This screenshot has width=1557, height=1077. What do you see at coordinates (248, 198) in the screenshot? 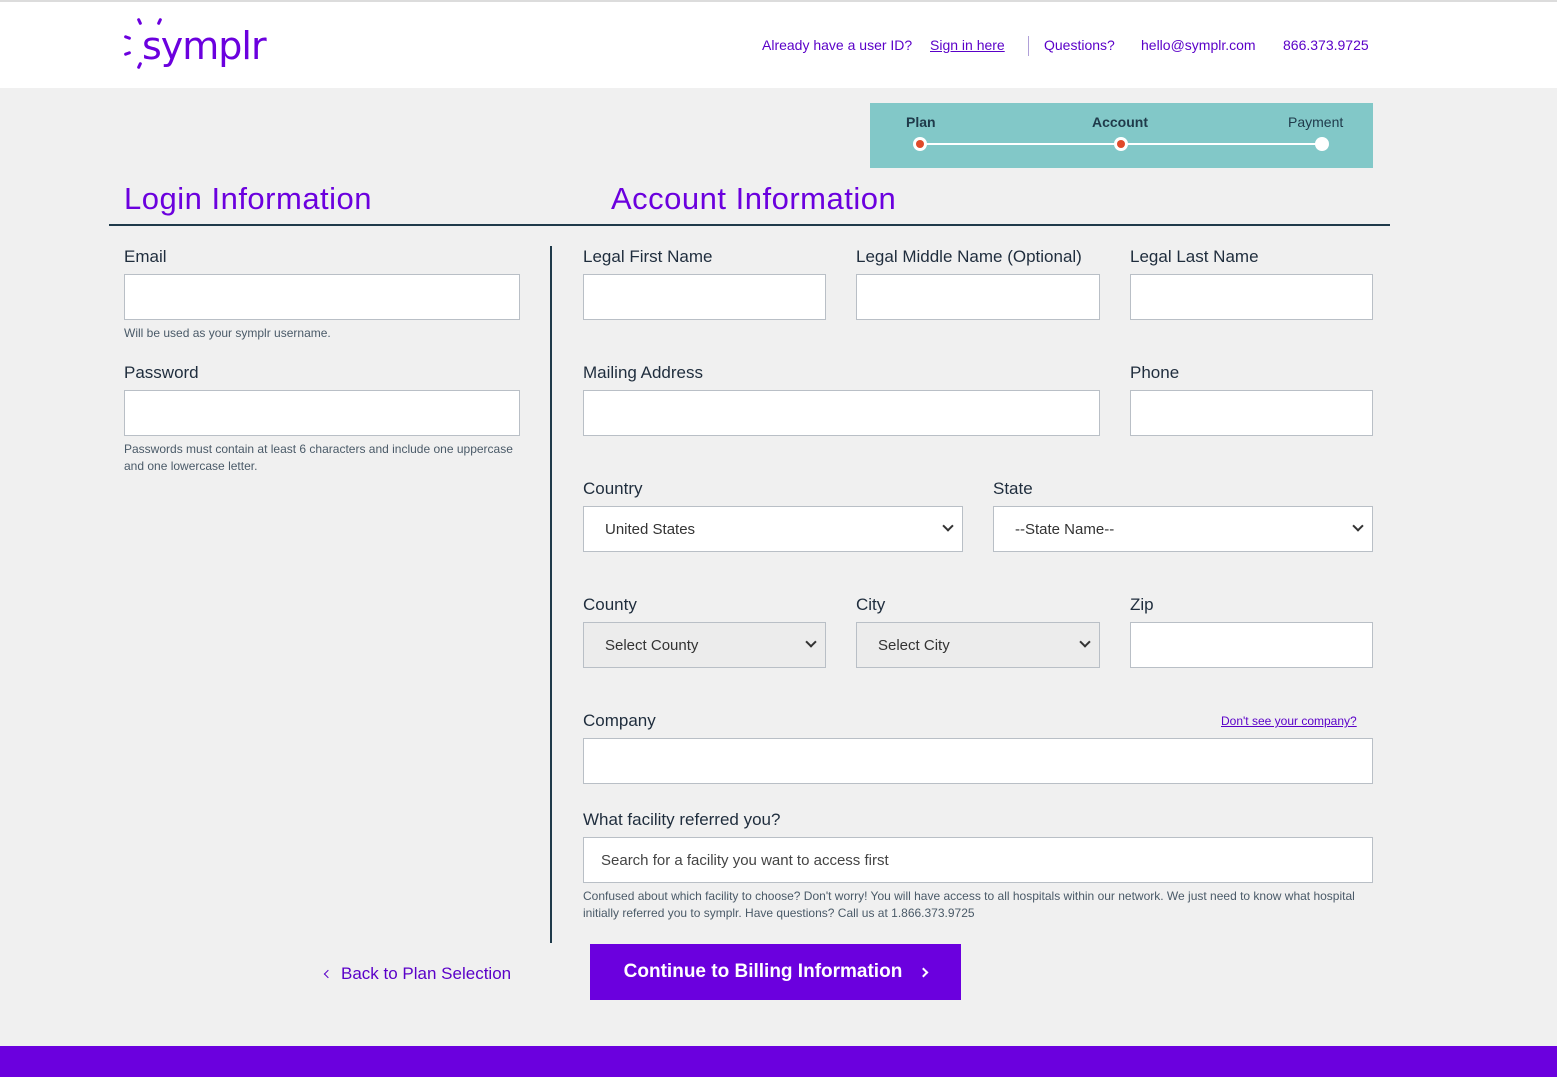
I see `login-section-title: Login Information` at bounding box center [248, 198].